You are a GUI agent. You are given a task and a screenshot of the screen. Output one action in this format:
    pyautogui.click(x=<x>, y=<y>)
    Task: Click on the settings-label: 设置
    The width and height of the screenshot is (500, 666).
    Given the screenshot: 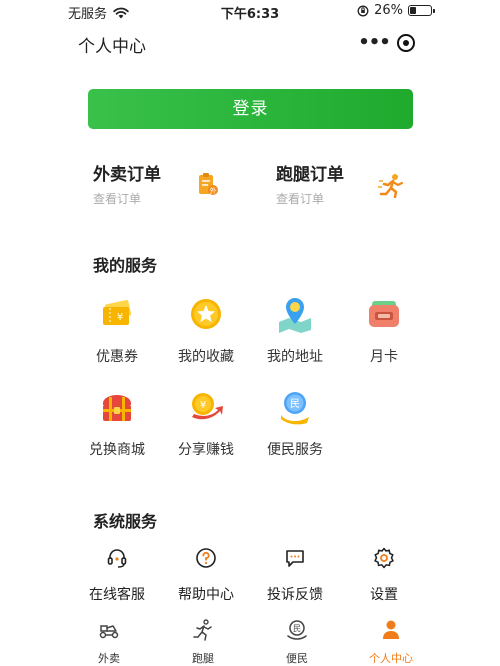 What is the action you would take?
    pyautogui.click(x=384, y=595)
    